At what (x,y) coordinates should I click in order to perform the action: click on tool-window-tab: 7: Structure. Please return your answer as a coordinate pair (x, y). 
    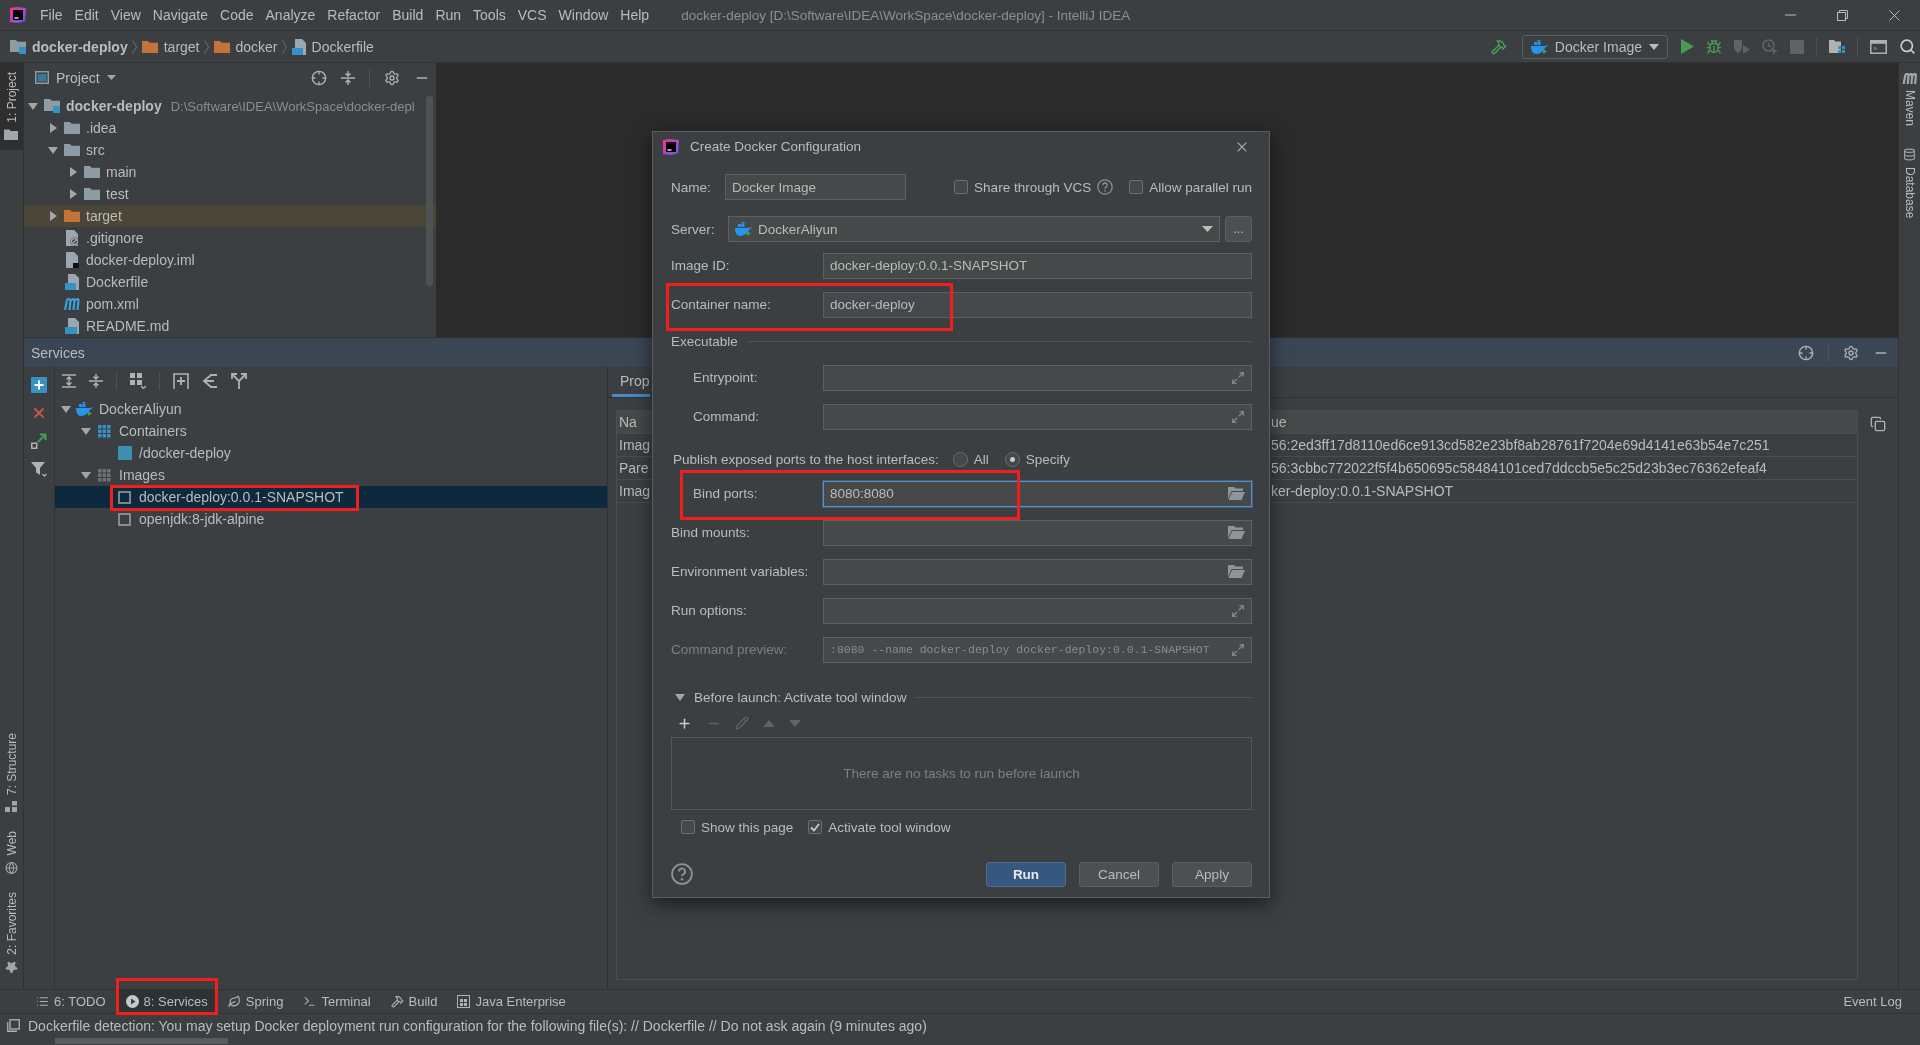
    Looking at the image, I should click on (11, 772).